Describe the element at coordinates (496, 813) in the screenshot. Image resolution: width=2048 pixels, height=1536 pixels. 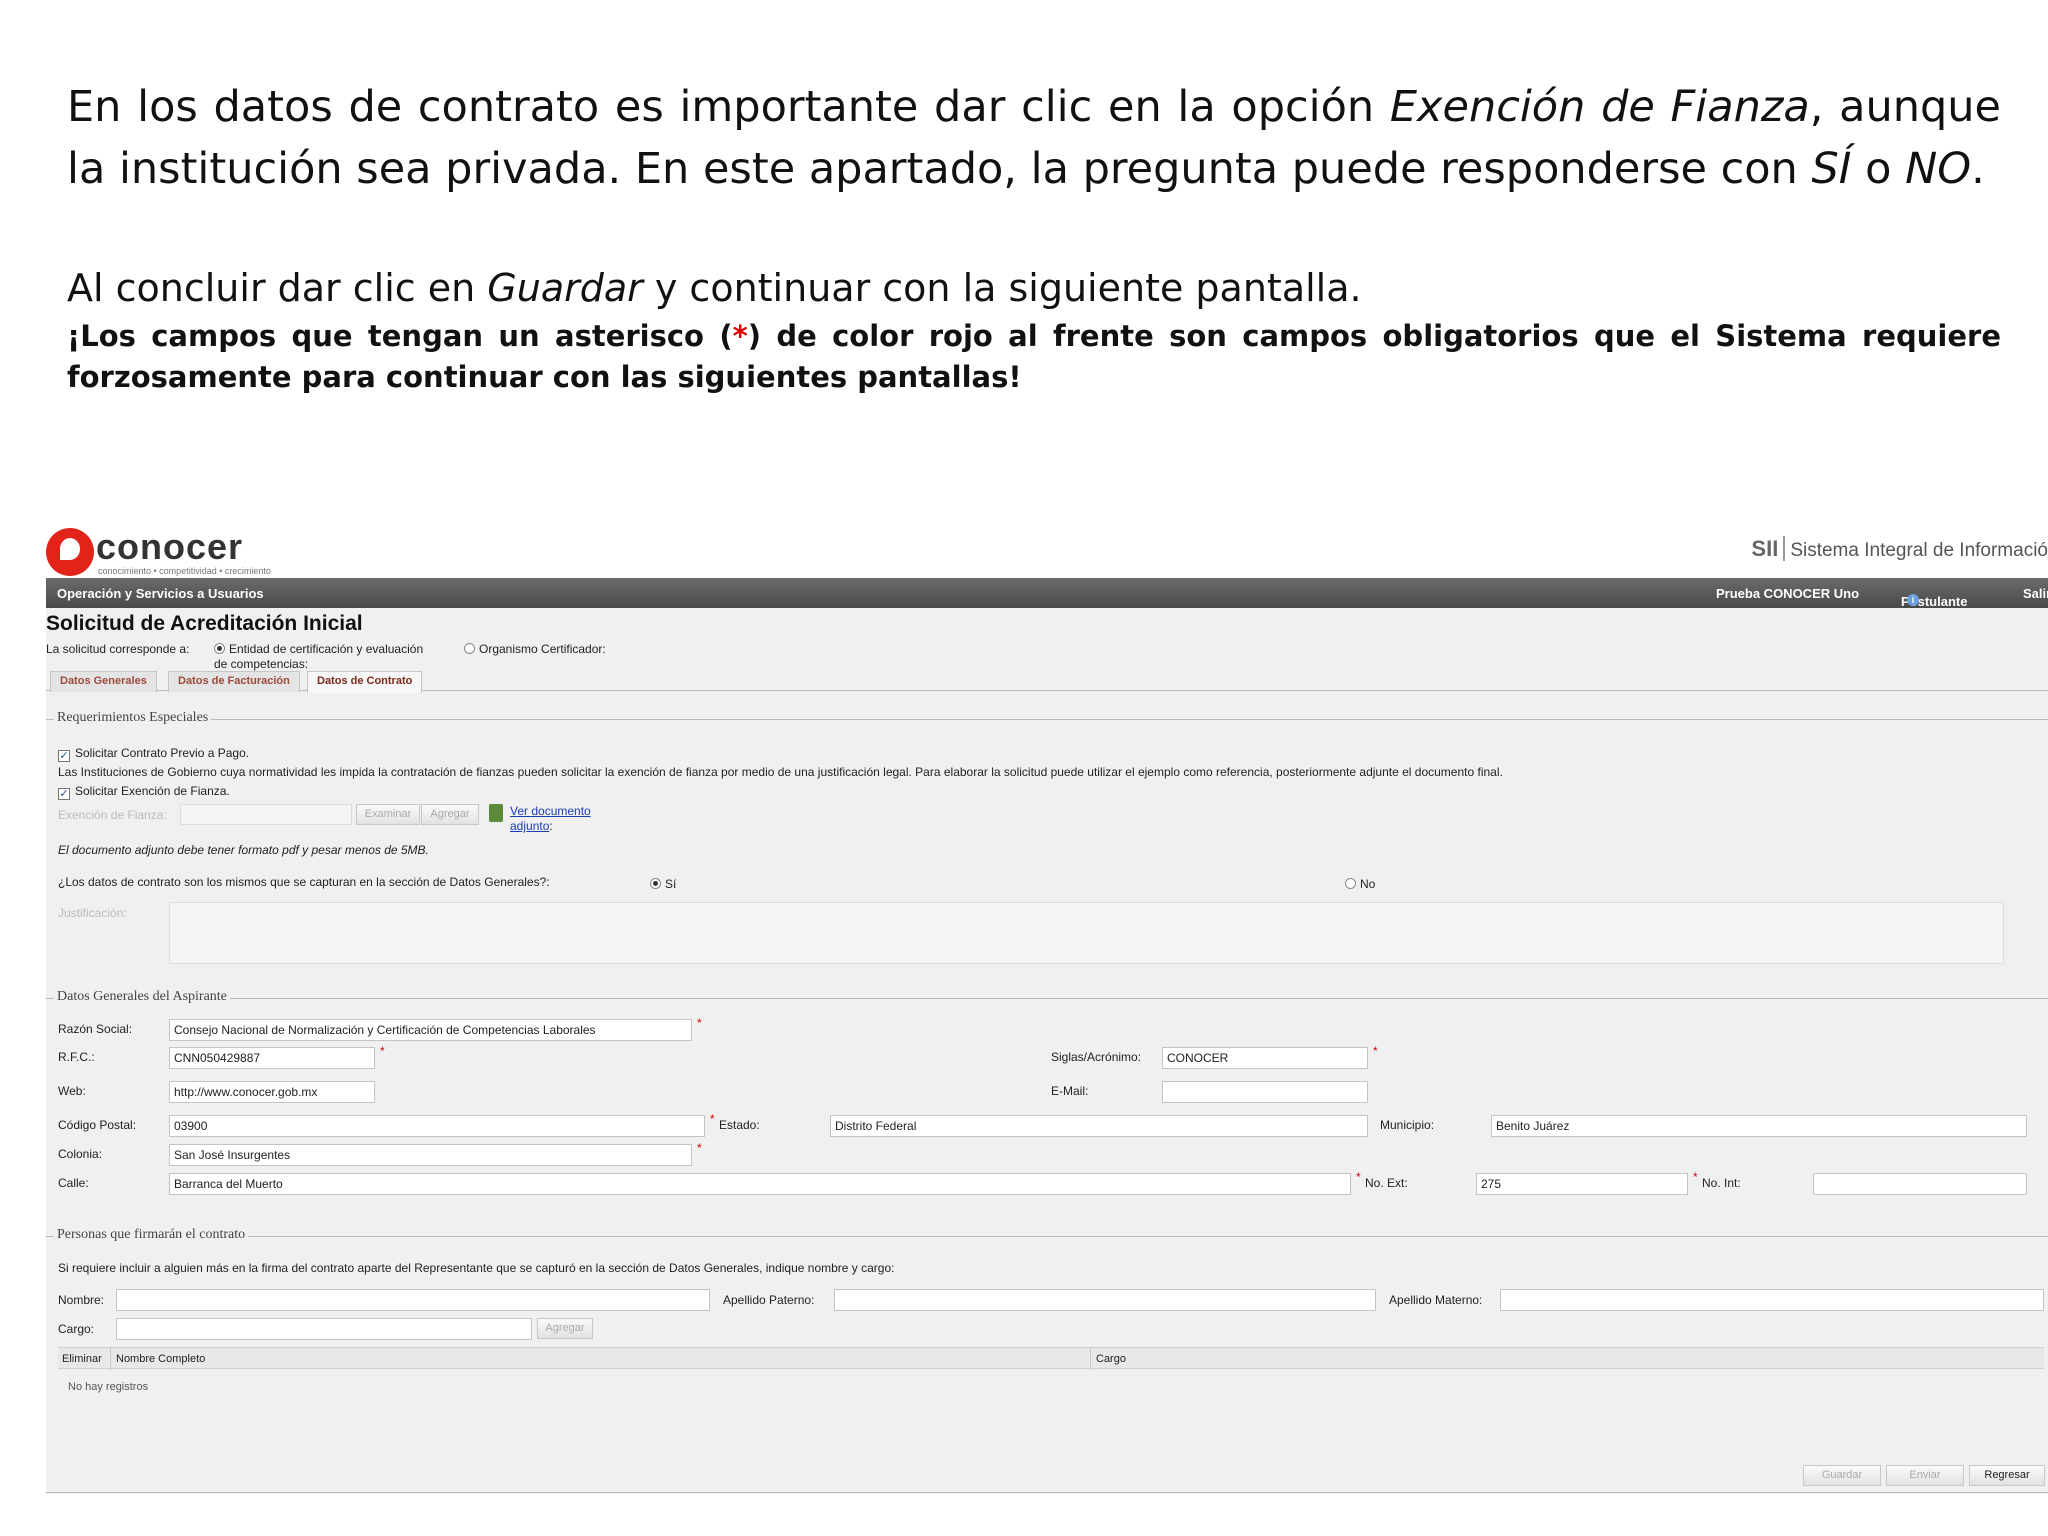
I see `document-icon` at that location.